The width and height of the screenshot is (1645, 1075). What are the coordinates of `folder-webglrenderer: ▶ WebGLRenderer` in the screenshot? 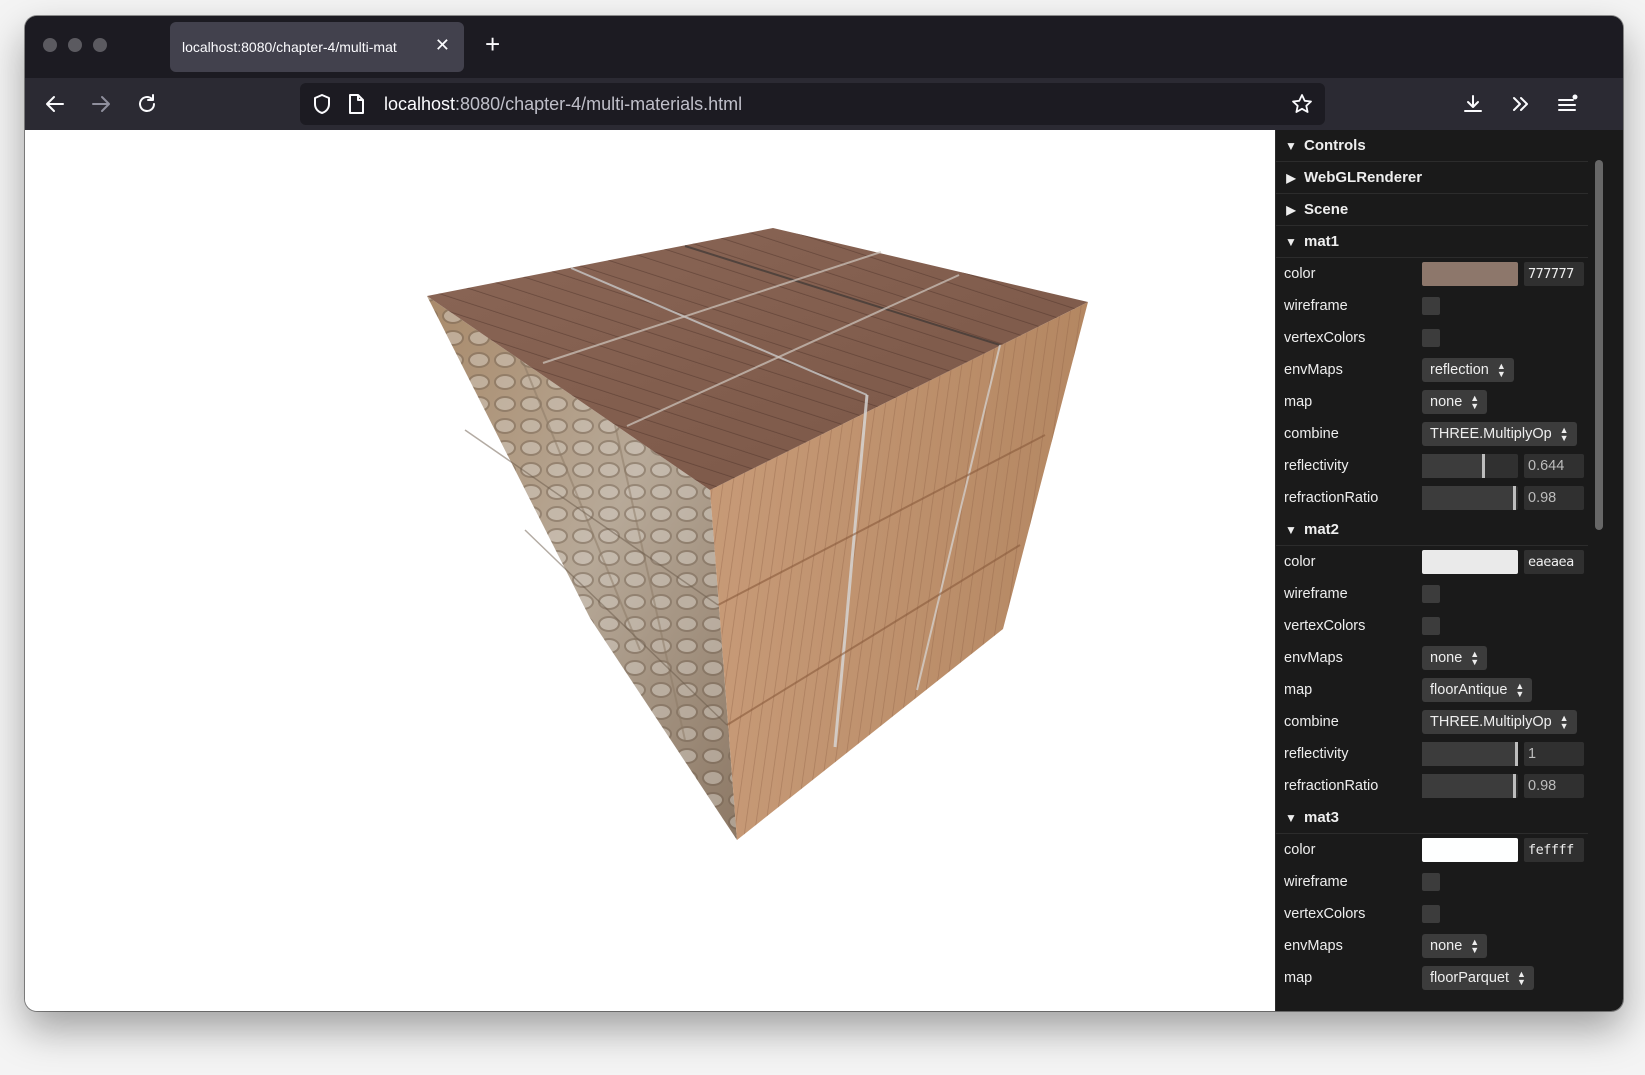 It's located at (1432, 178).